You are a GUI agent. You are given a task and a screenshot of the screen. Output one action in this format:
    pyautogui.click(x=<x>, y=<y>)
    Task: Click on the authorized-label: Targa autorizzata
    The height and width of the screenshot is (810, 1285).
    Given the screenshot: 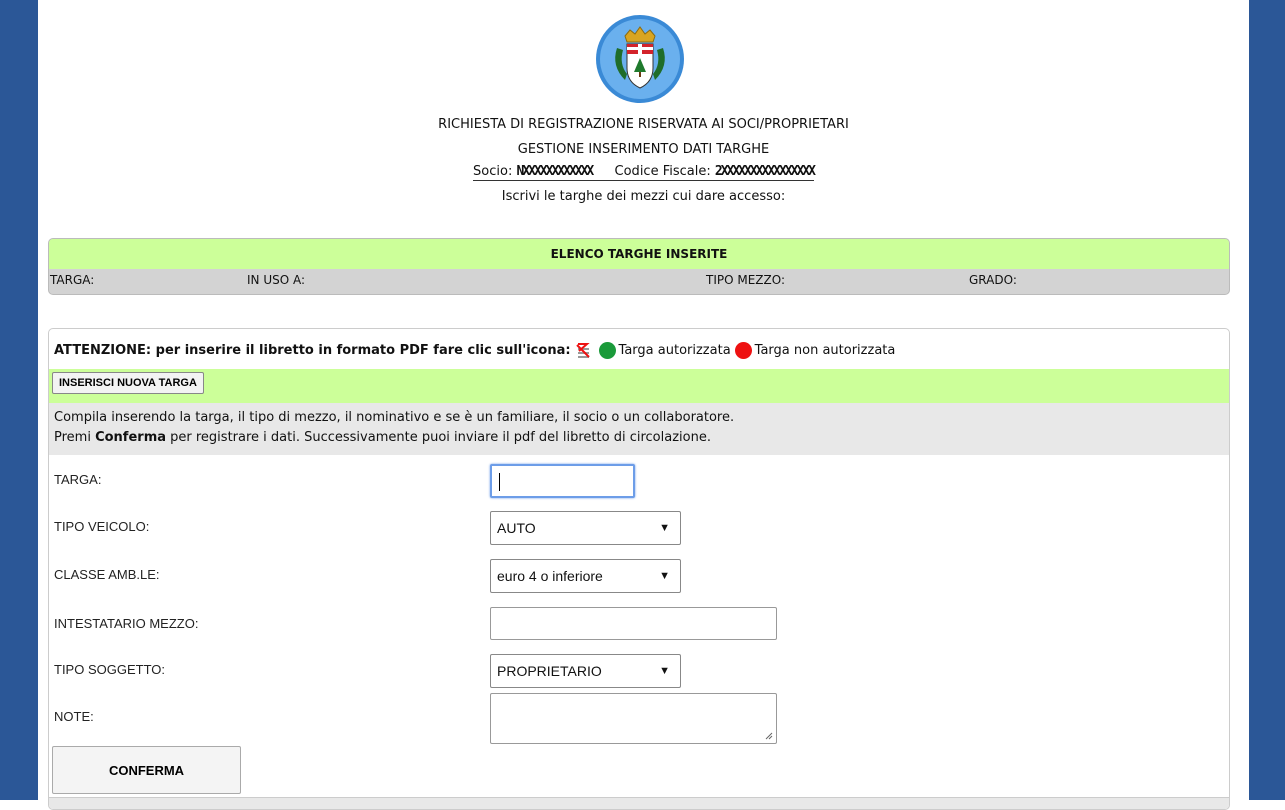 What is the action you would take?
    pyautogui.click(x=674, y=350)
    